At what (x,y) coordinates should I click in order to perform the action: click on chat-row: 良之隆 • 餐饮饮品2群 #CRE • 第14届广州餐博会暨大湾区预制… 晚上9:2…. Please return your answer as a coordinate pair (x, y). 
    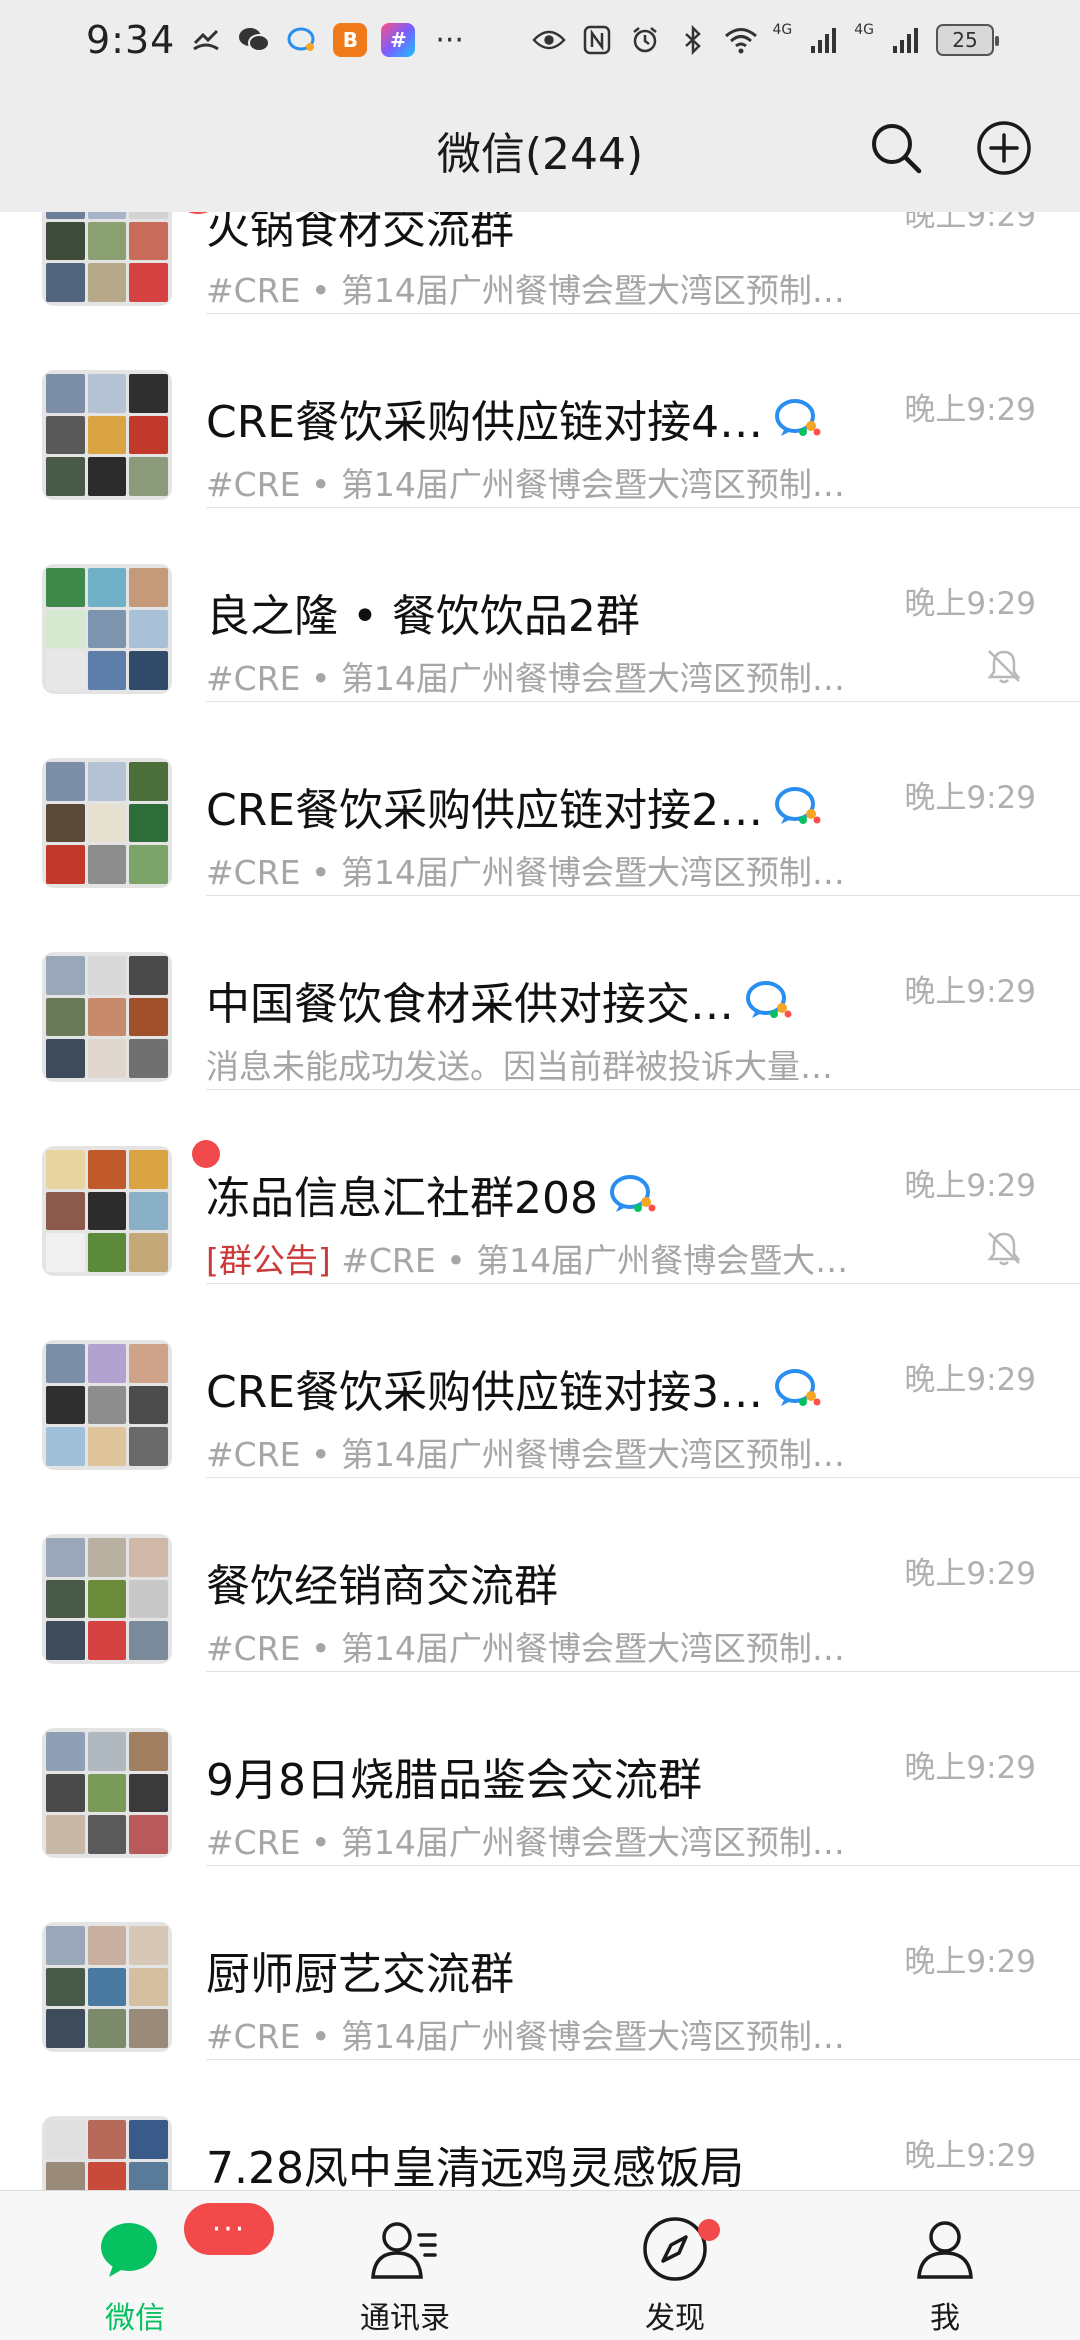
    Looking at the image, I should click on (540, 604).